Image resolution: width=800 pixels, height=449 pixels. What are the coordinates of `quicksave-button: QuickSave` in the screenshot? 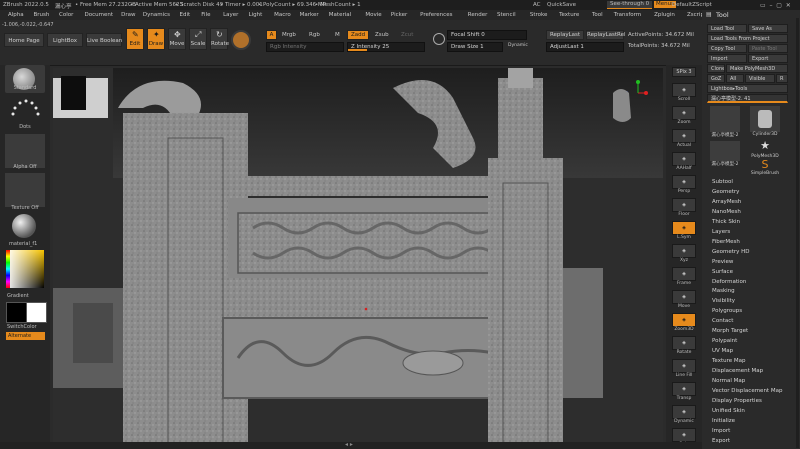 It's located at (561, 5).